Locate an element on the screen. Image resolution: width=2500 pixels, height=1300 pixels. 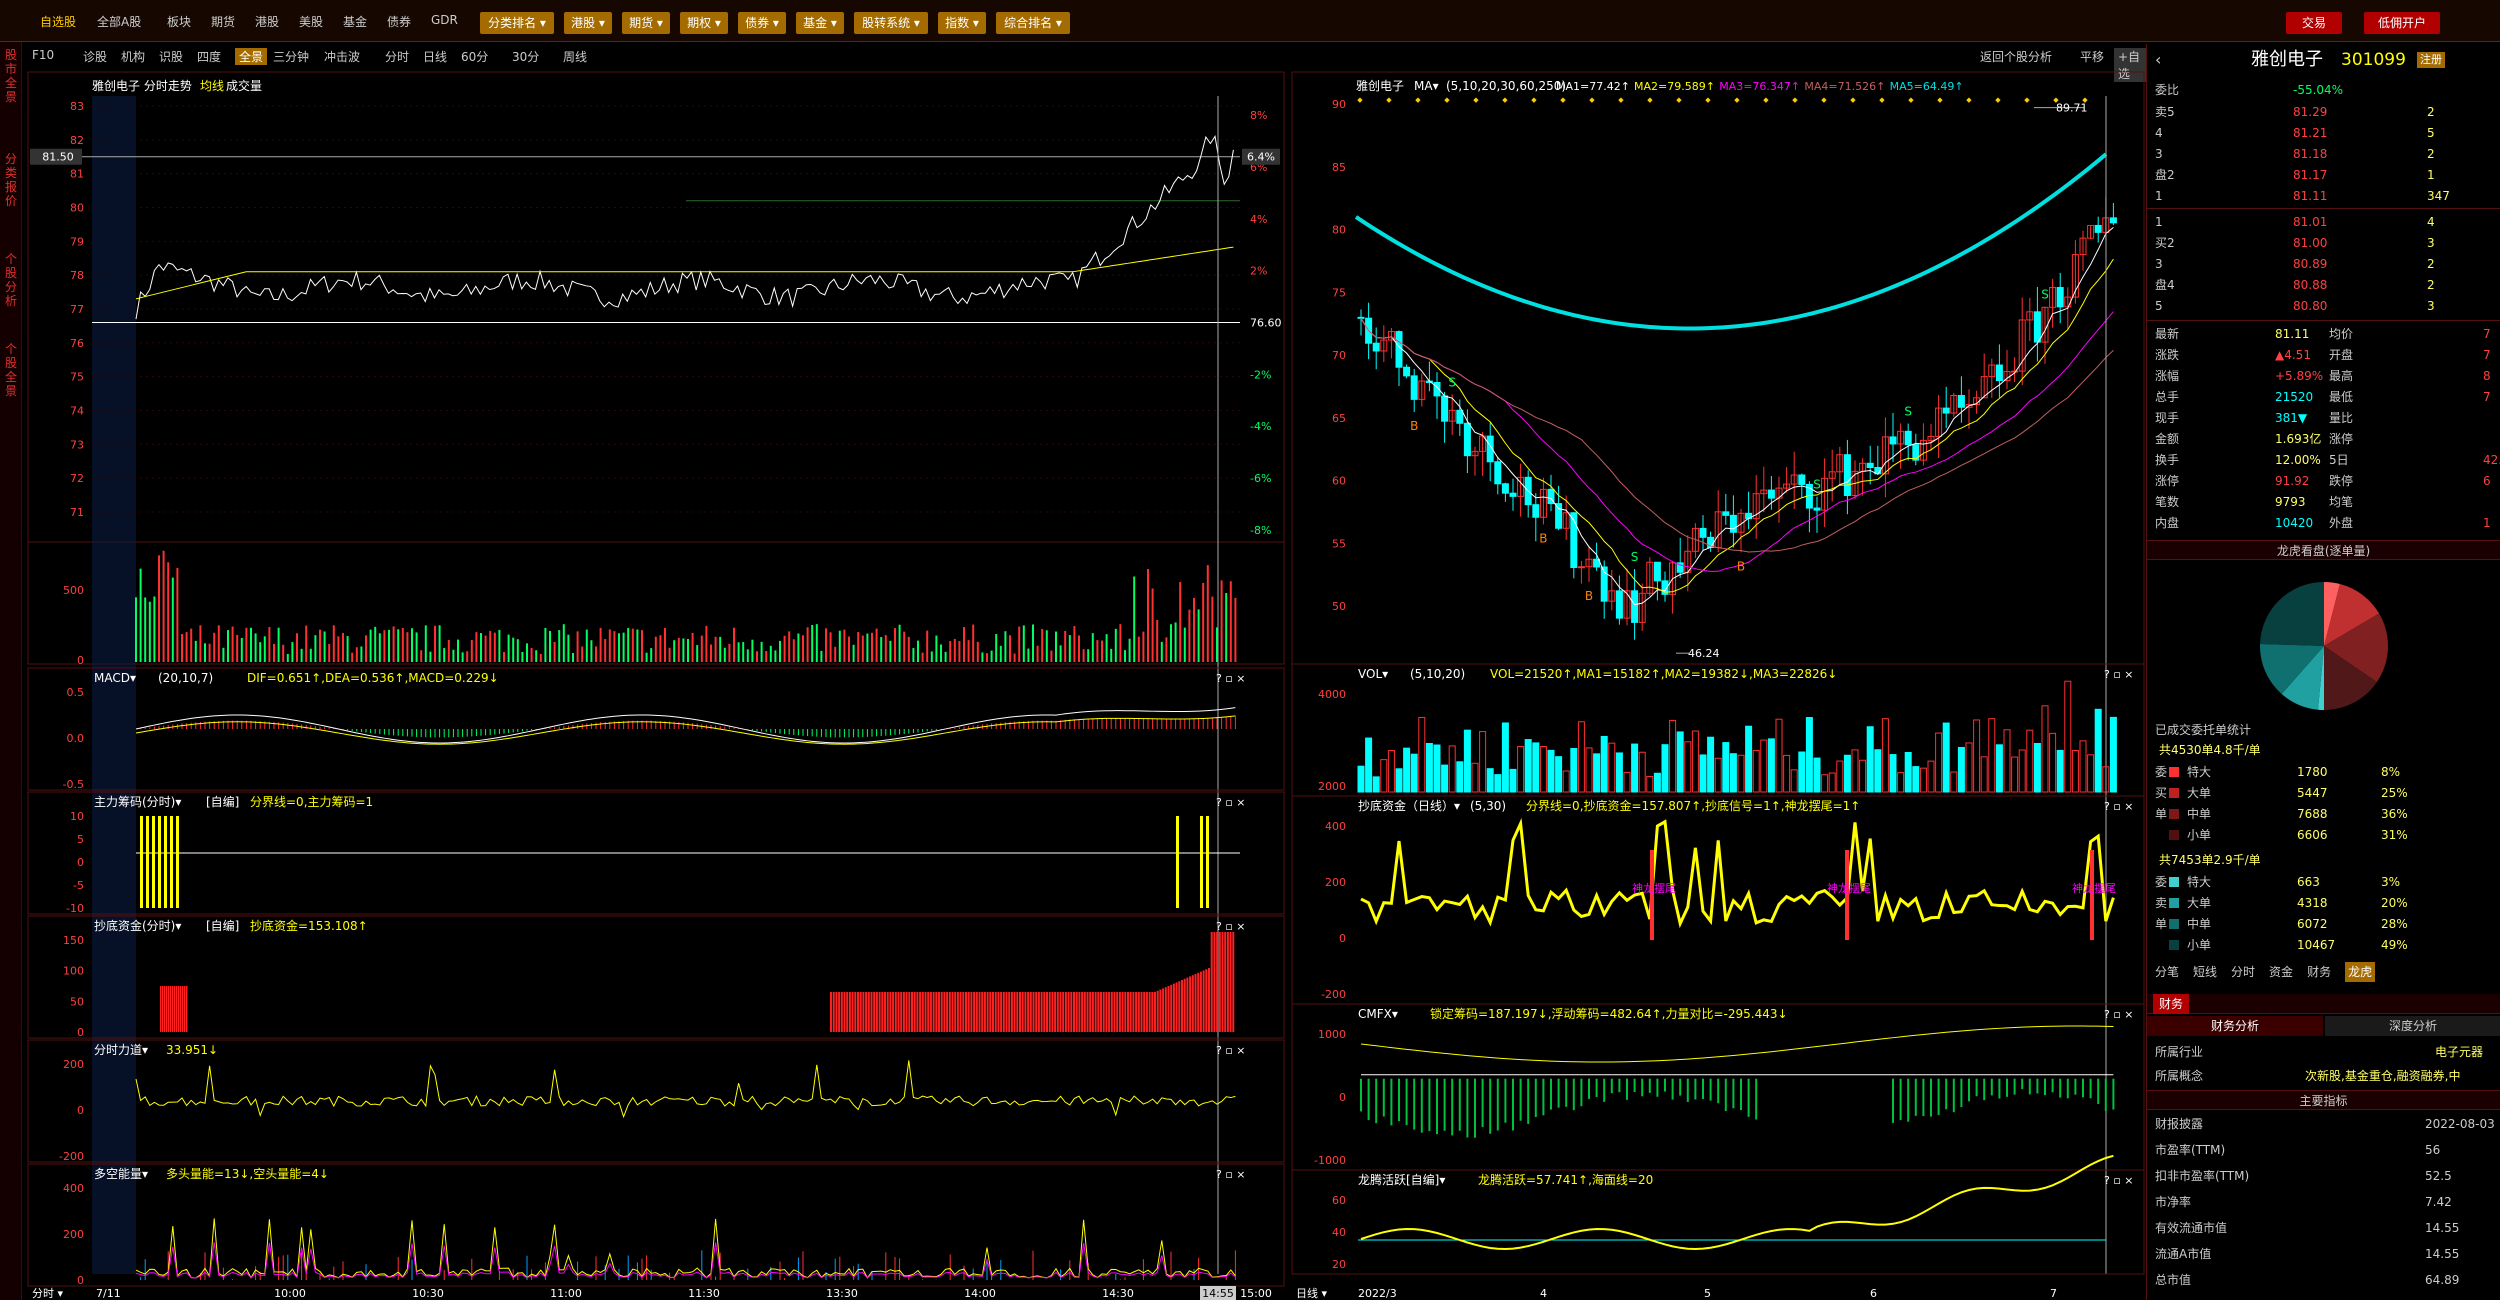
order-count: 6606 is located at coordinates (2312, 835).